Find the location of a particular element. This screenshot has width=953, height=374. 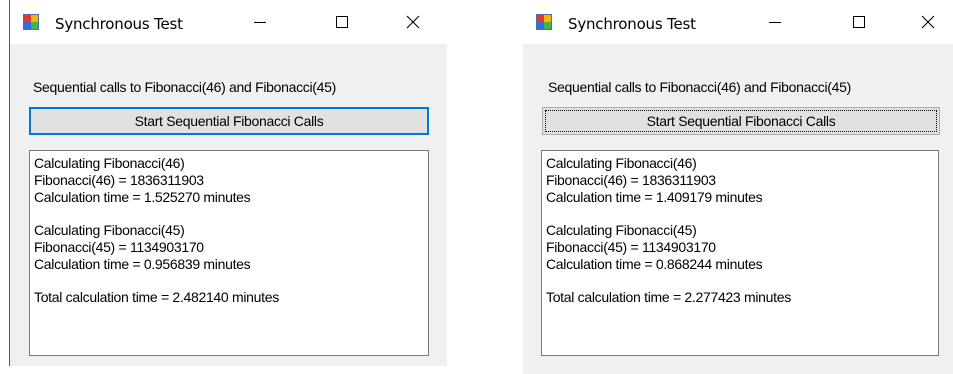

output-line: Calculation time = 0.956839 minutes is located at coordinates (142, 264).